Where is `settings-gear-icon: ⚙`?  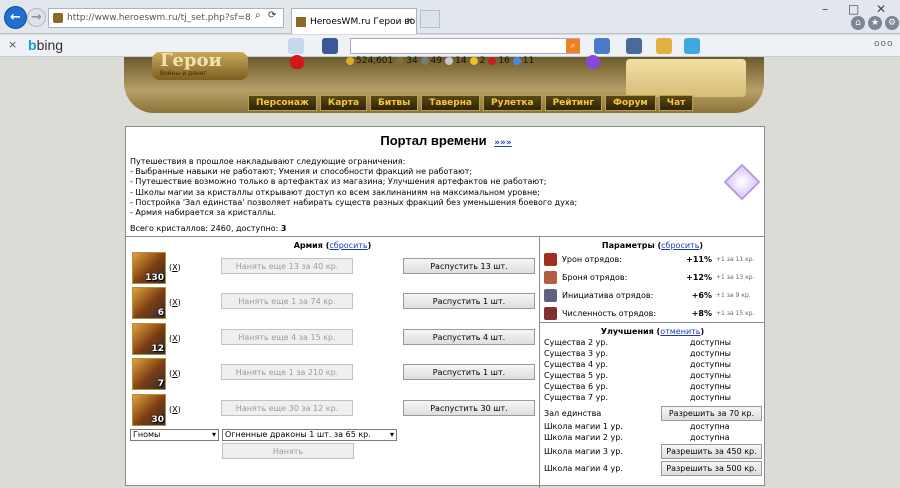 settings-gear-icon: ⚙ is located at coordinates (892, 23).